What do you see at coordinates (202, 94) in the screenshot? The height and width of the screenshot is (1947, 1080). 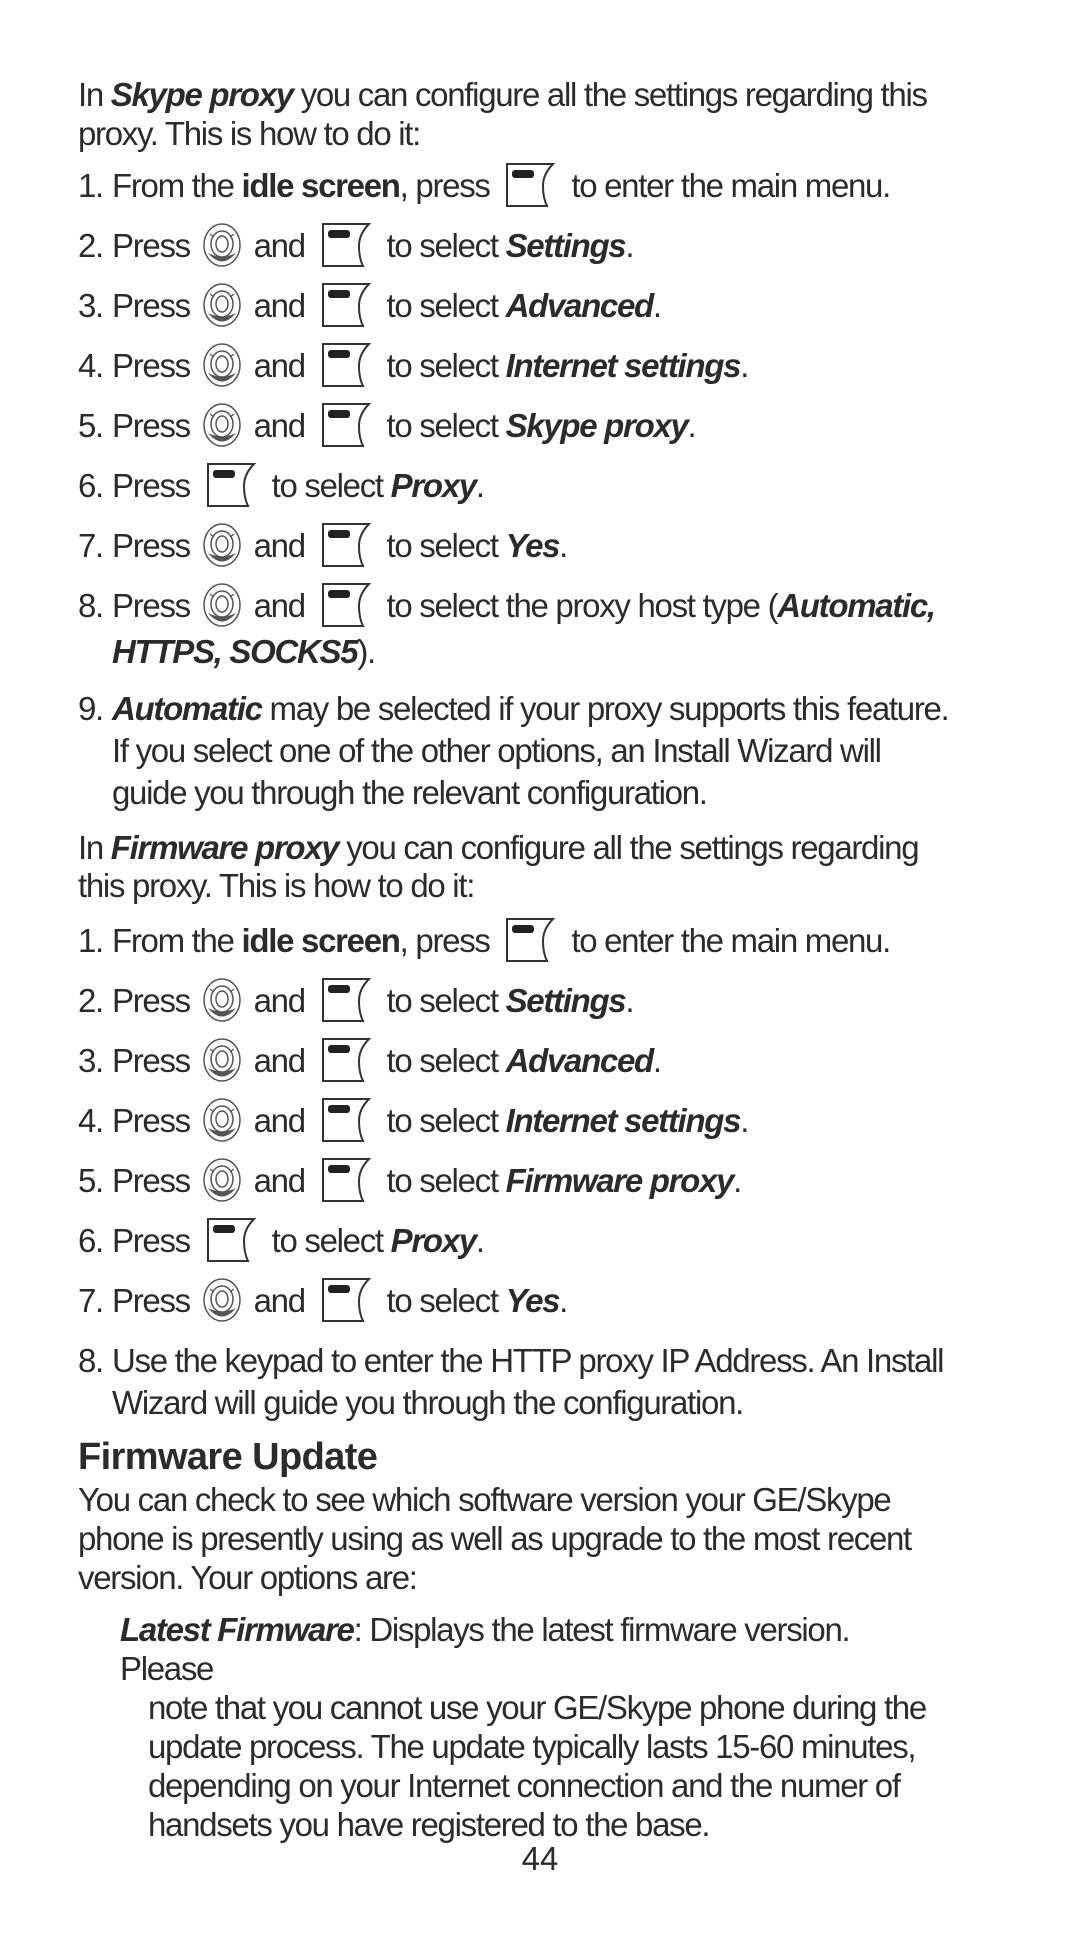 I see `skype-proxy-term: Skype proxy` at bounding box center [202, 94].